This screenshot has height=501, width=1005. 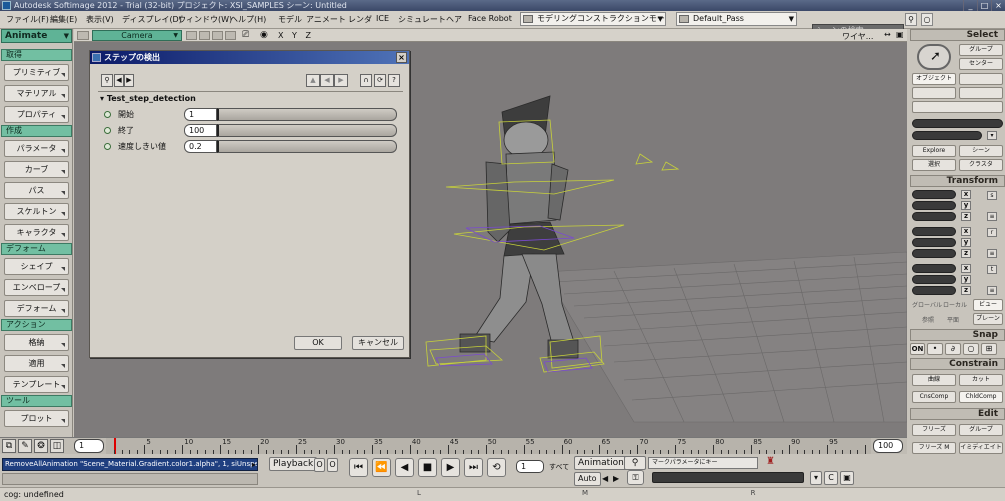 I want to click on snap-point-icon: •, so click(x=935, y=349).